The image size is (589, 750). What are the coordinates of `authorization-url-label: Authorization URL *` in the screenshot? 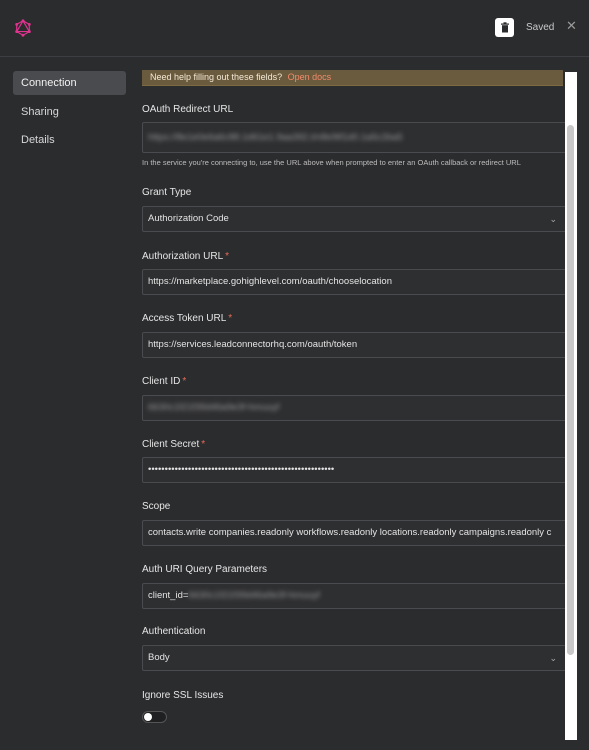 It's located at (185, 256).